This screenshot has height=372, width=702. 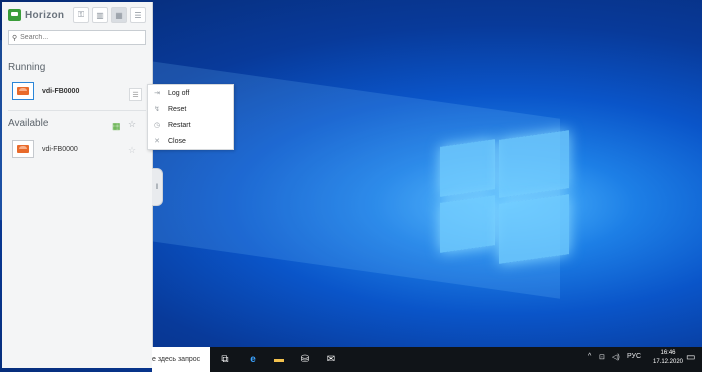 I want to click on clock-time: 16:46, so click(x=668, y=353).